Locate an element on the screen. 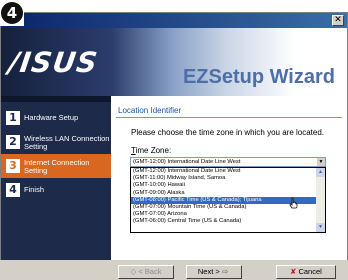 The width and height of the screenshot is (348, 280). step-badge: 4 is located at coordinates (12, 13).